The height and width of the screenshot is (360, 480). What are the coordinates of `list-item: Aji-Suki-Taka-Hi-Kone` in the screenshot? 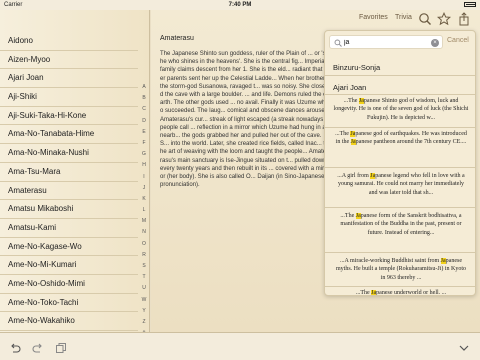 It's located at (69, 116).